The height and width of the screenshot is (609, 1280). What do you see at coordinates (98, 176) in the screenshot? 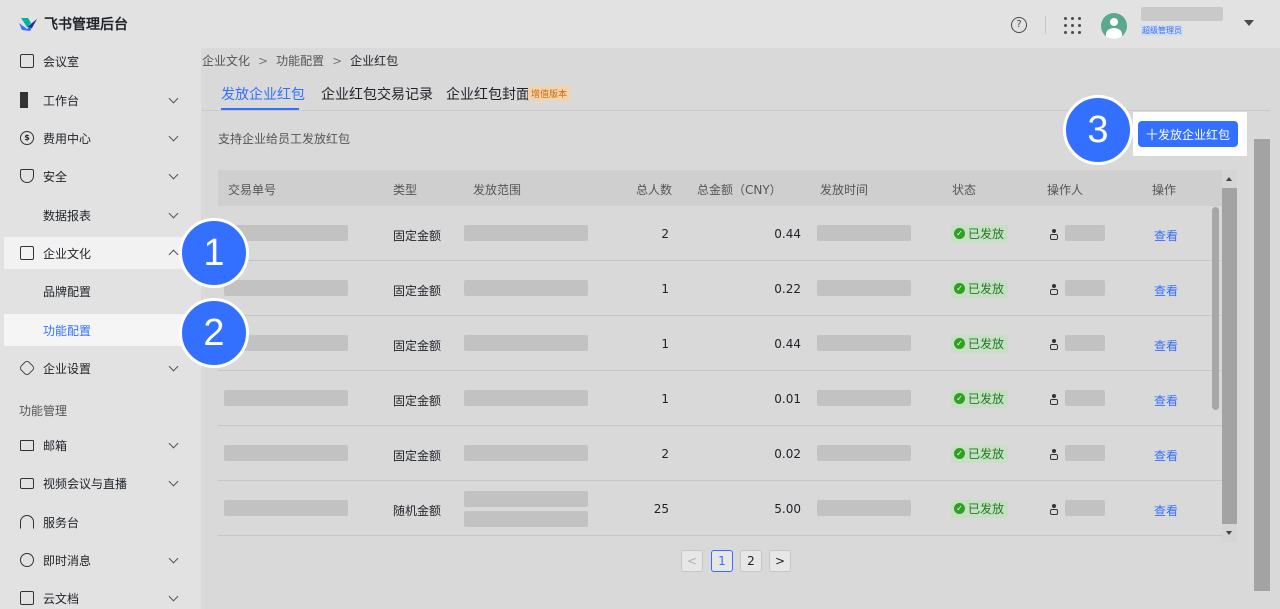
I see `sidebar-item-security: 安全` at bounding box center [98, 176].